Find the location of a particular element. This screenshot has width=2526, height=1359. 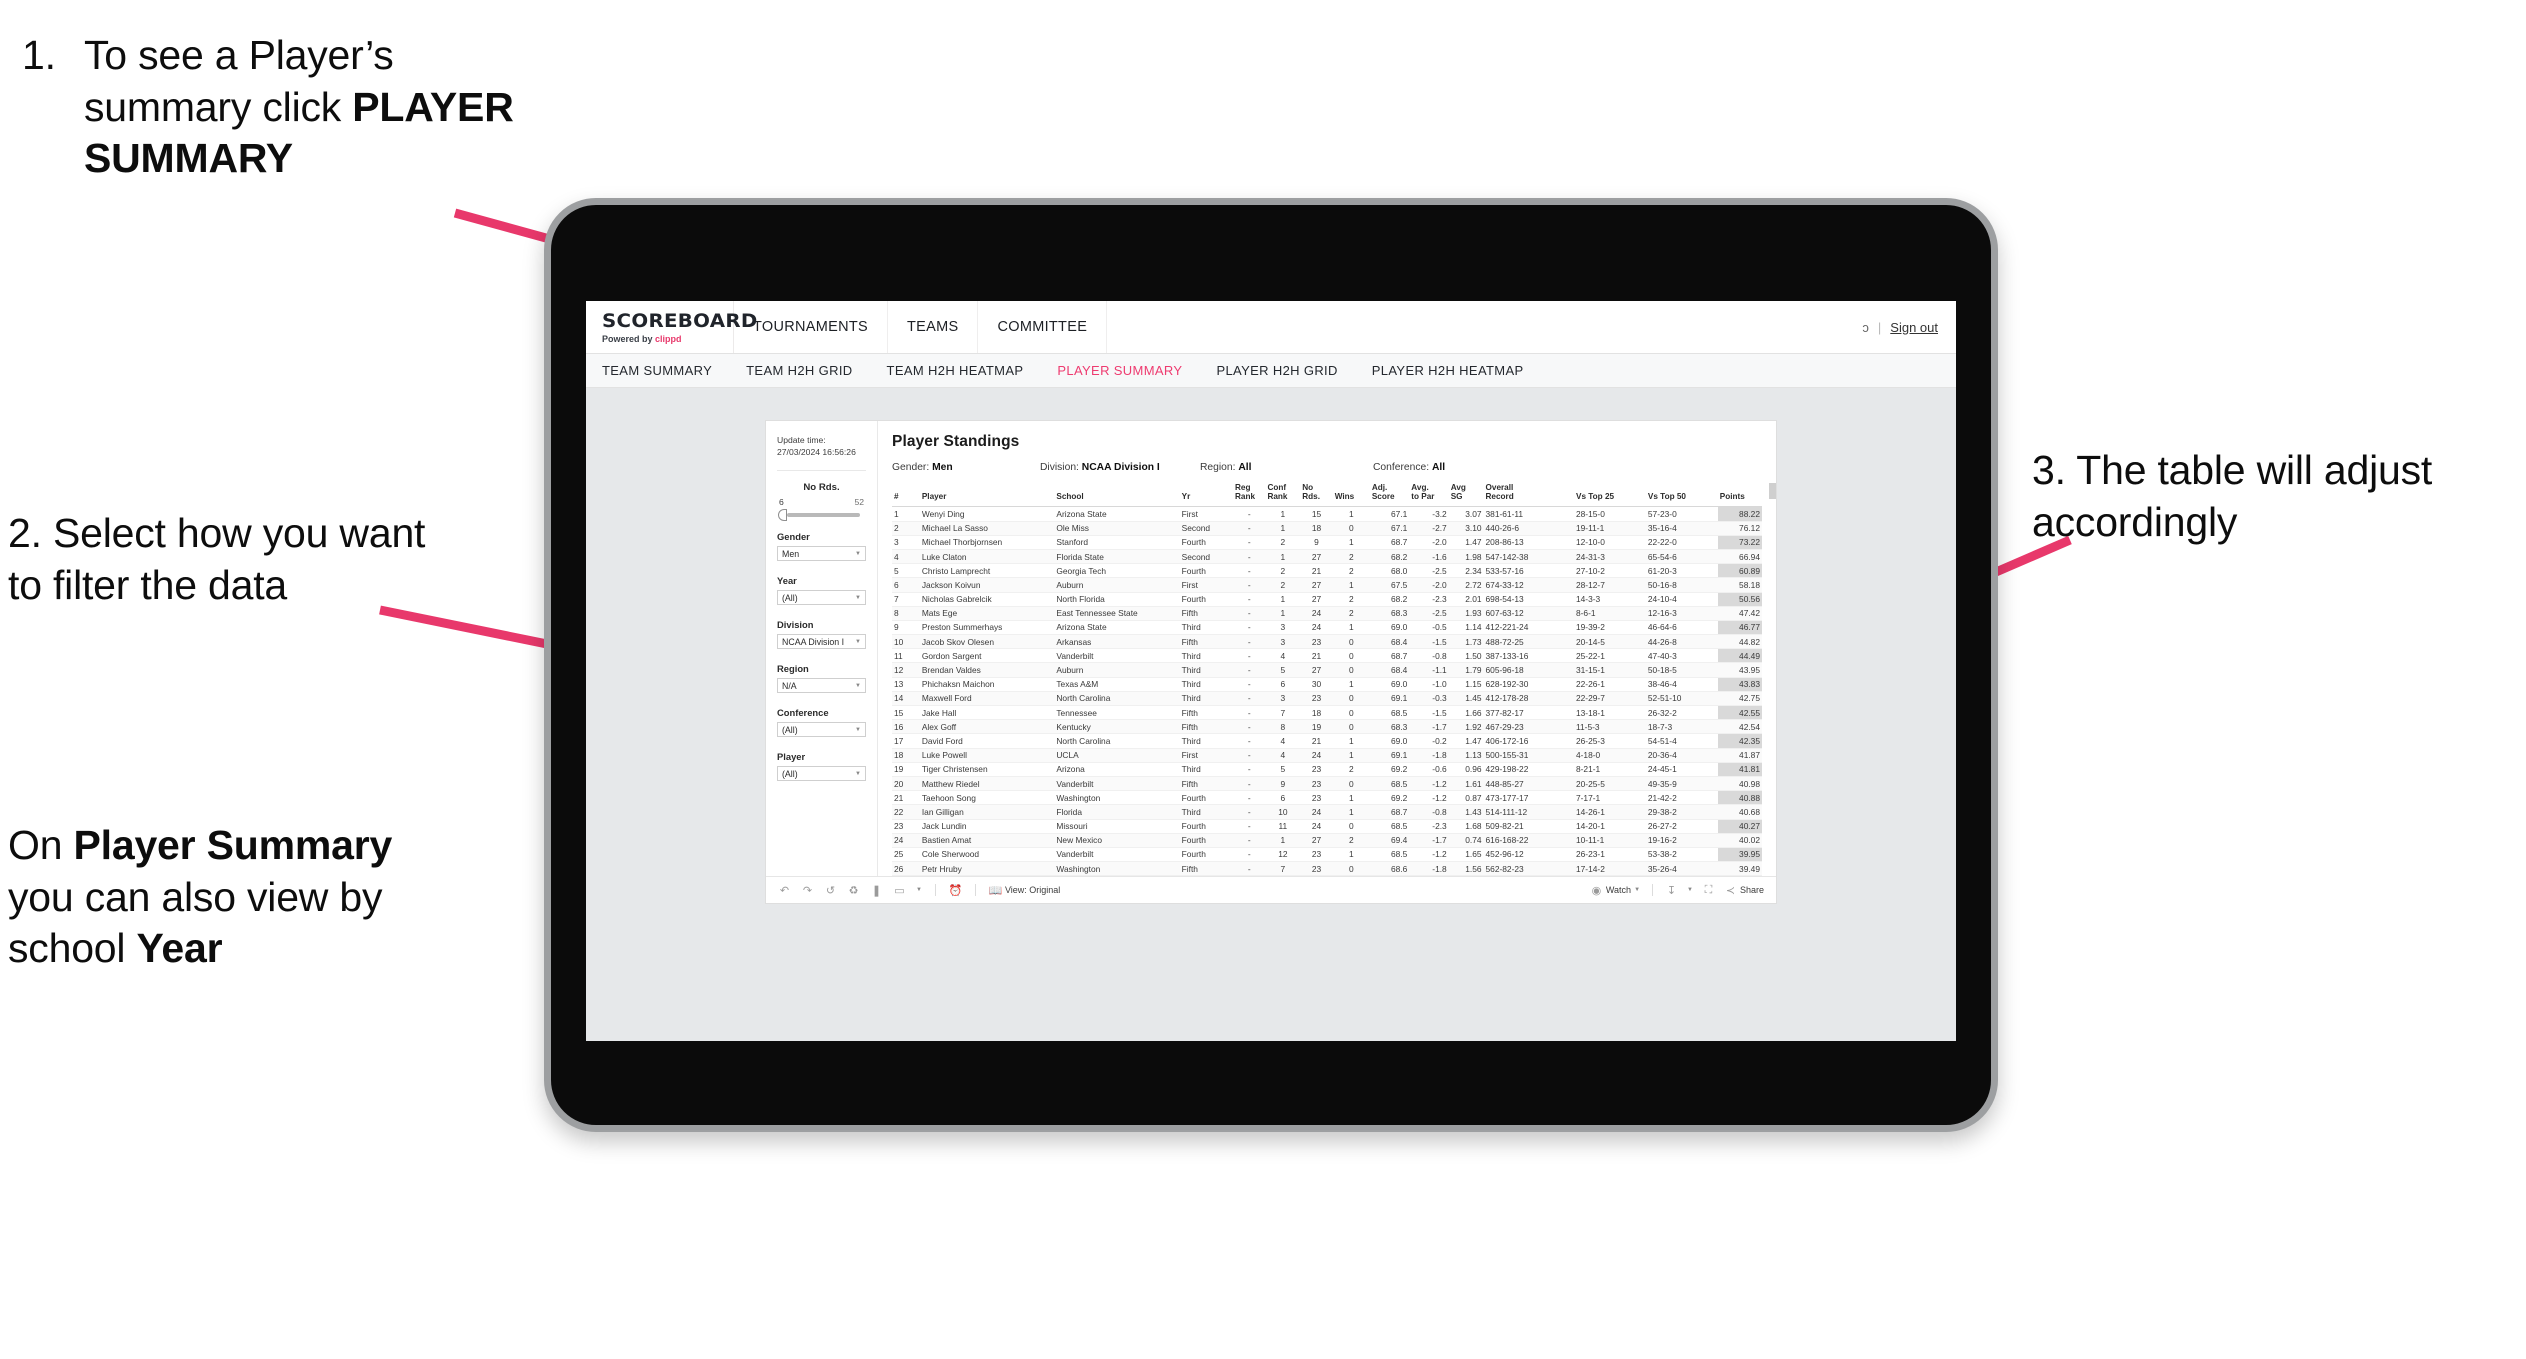

column-header-avg_sg: Avg SG is located at coordinates (1466, 494).